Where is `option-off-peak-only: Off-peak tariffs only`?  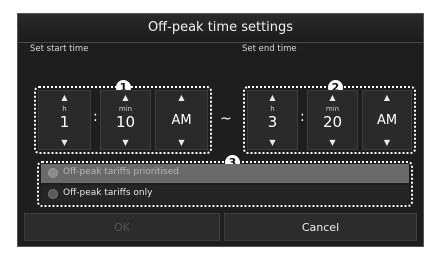
option-off-peak-only: Off-peak tariffs only is located at coordinates (225, 194).